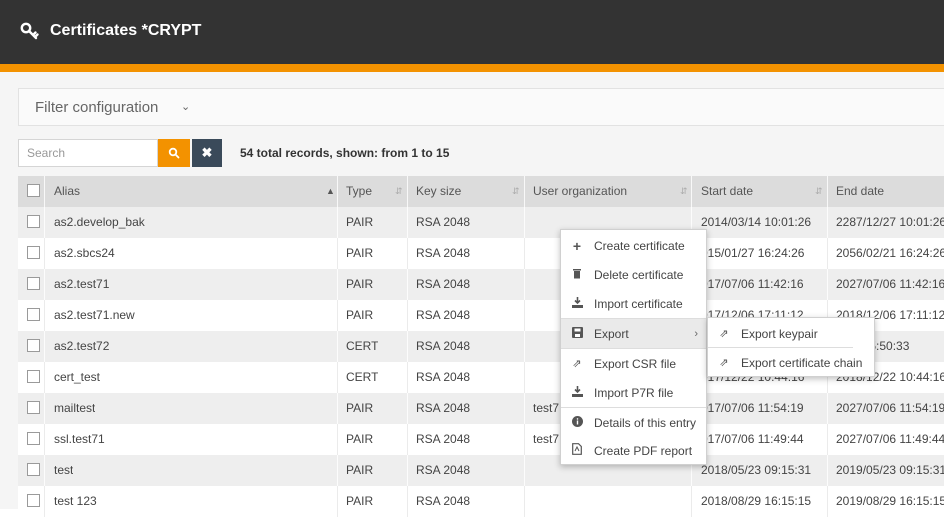 Image resolution: width=944 pixels, height=517 pixels. I want to click on save-icon, so click(577, 333).